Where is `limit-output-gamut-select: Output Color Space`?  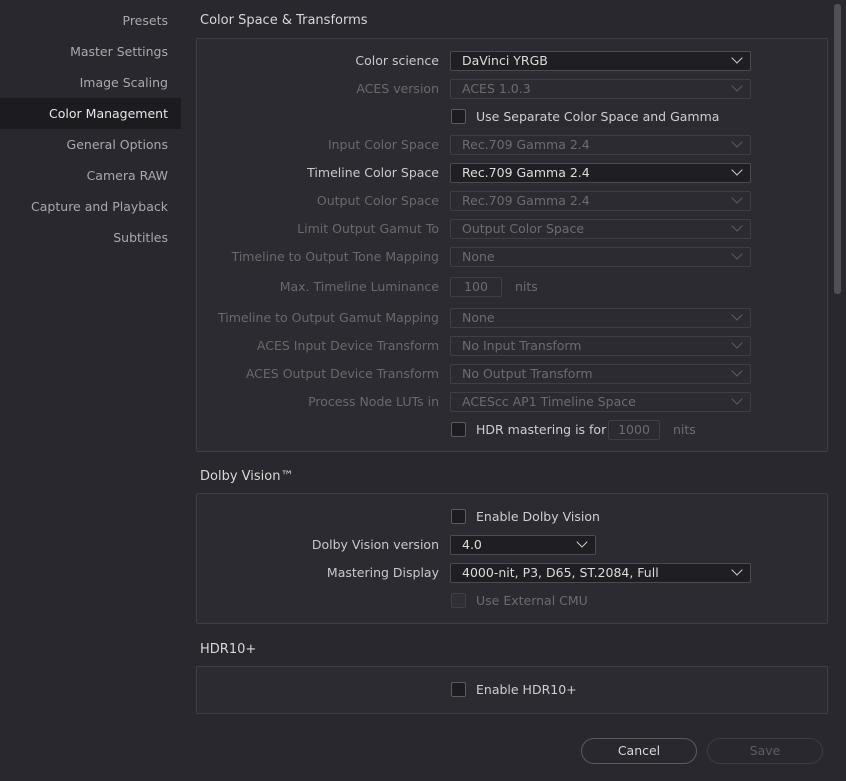
limit-output-gamut-select: Output Color Space is located at coordinates (600, 229).